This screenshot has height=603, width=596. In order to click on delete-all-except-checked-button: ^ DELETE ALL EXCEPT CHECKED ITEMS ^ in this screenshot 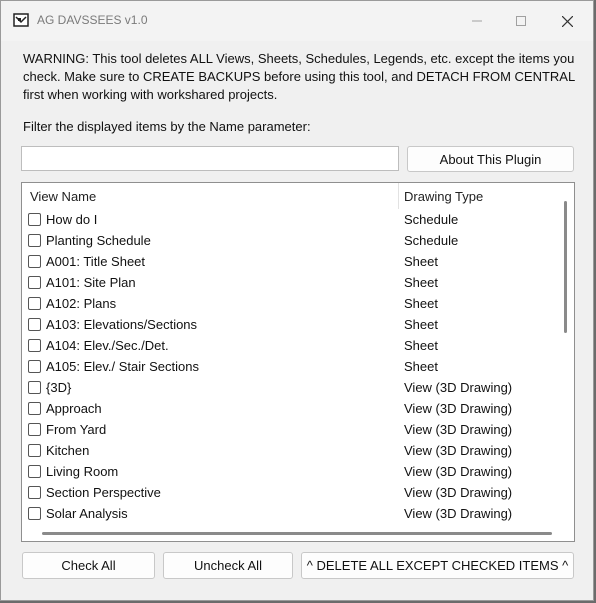, I will do `click(437, 565)`.